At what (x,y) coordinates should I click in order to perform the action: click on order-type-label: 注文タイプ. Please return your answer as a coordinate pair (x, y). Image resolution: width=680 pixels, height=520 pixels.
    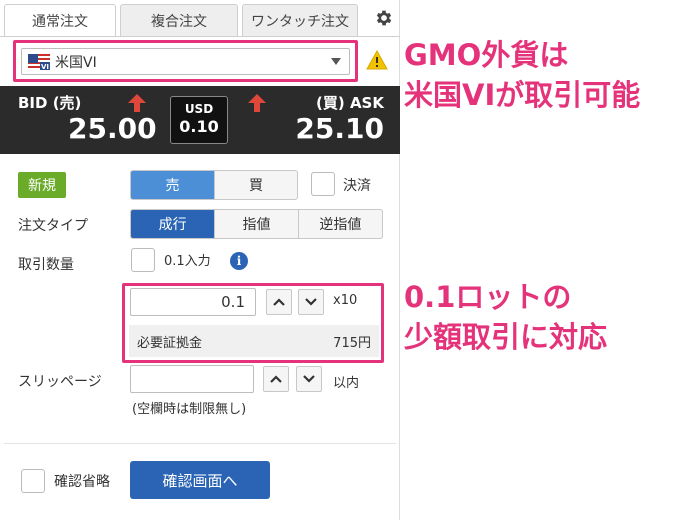
    Looking at the image, I should click on (53, 226).